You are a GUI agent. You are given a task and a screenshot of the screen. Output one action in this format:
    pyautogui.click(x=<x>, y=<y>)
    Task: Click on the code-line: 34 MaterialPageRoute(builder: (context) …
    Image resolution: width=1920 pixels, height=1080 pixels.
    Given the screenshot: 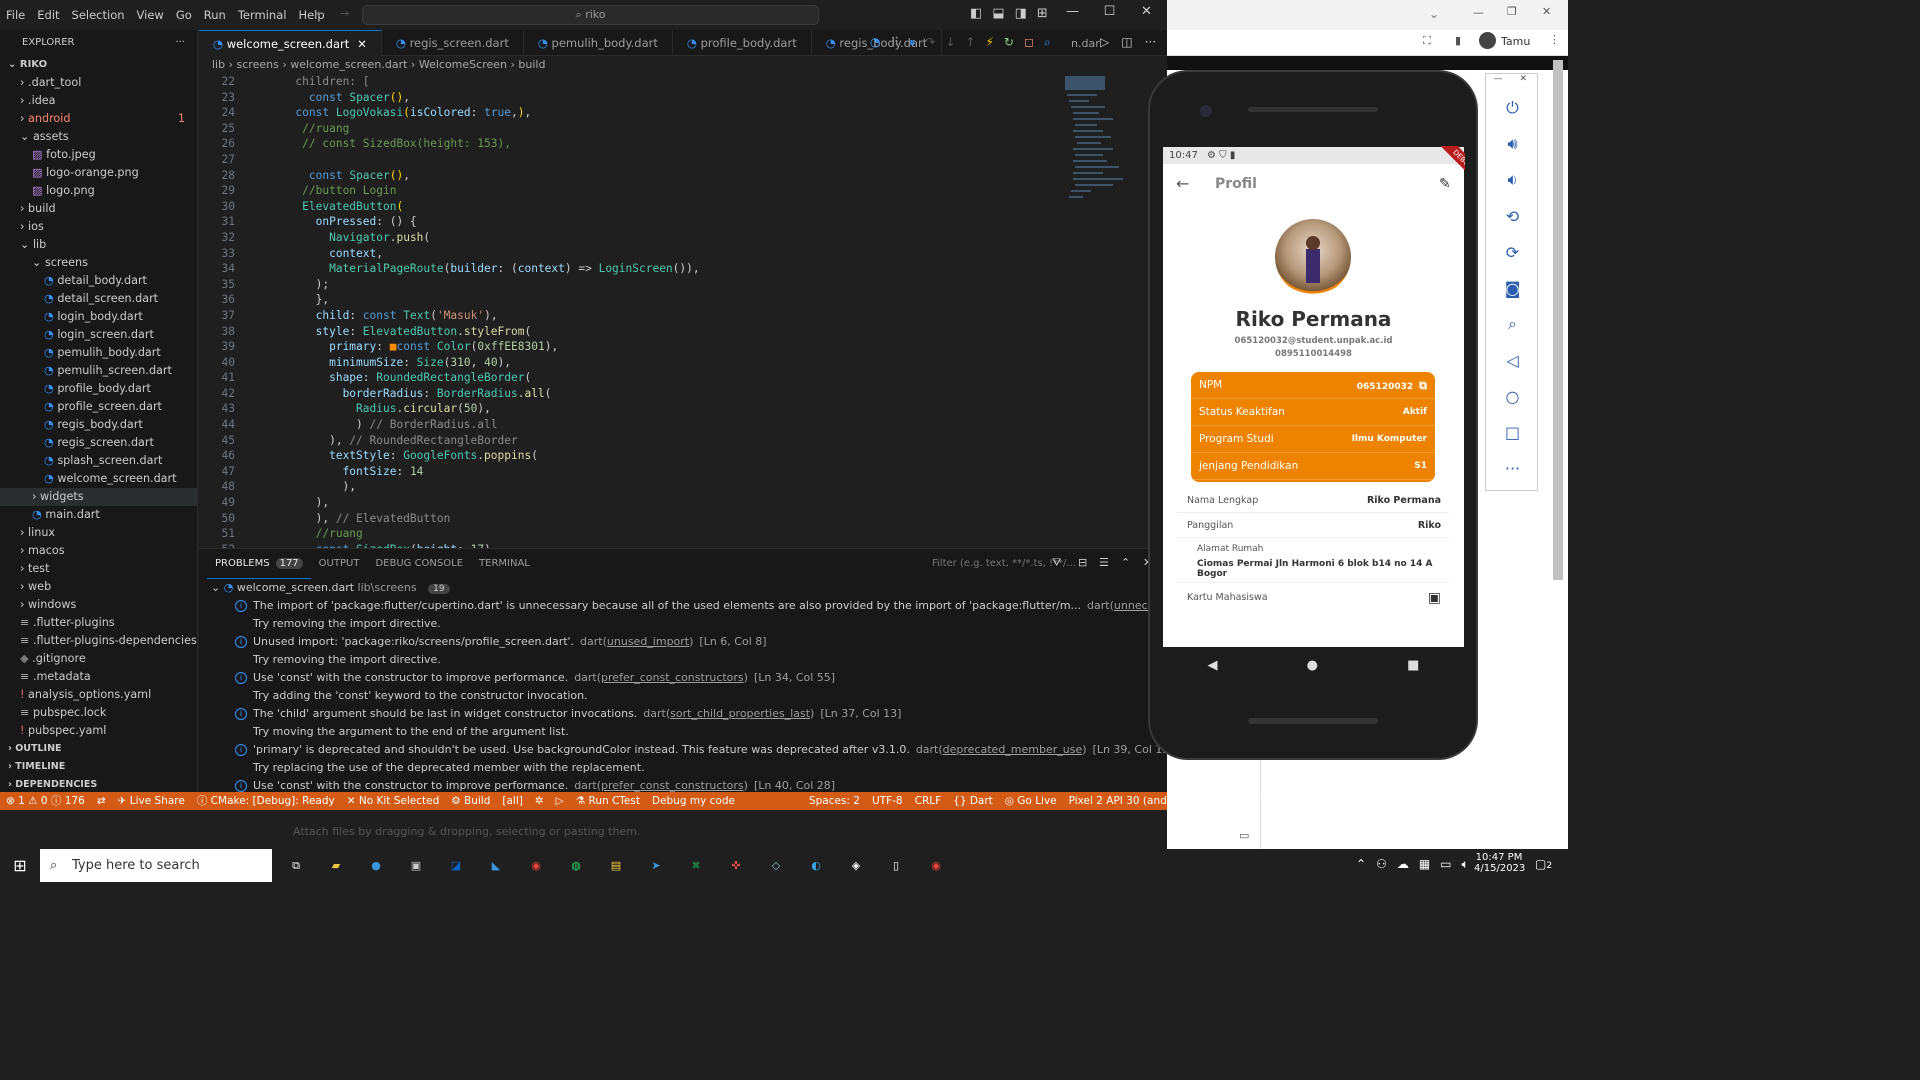 What is the action you would take?
    pyautogui.click(x=679, y=269)
    